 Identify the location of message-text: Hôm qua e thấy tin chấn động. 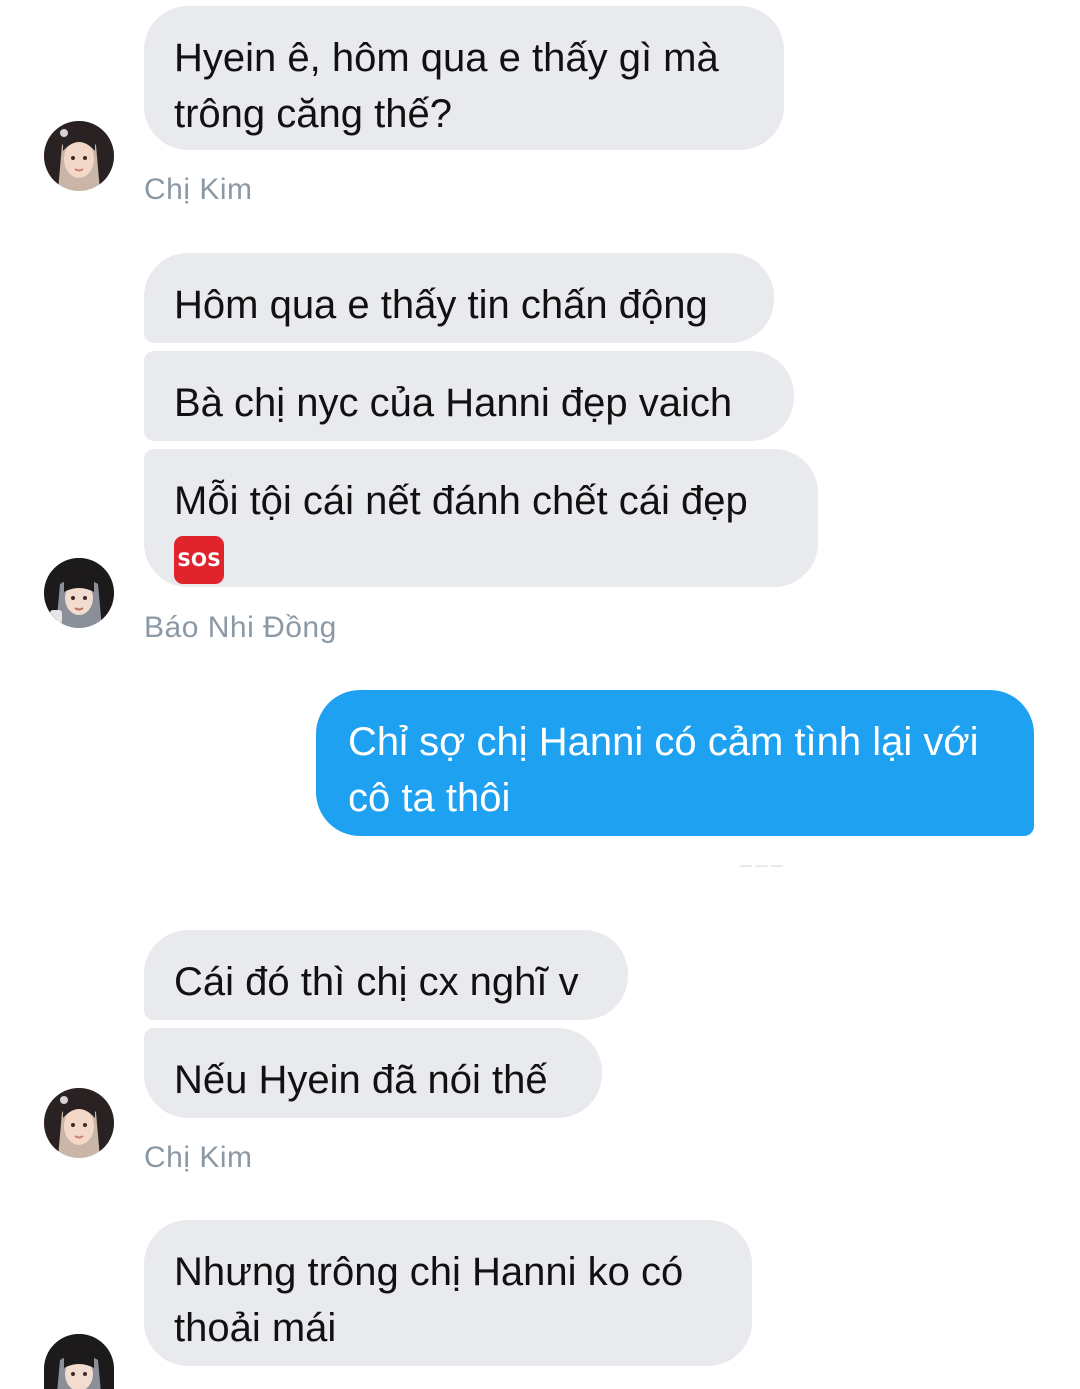
(441, 305).